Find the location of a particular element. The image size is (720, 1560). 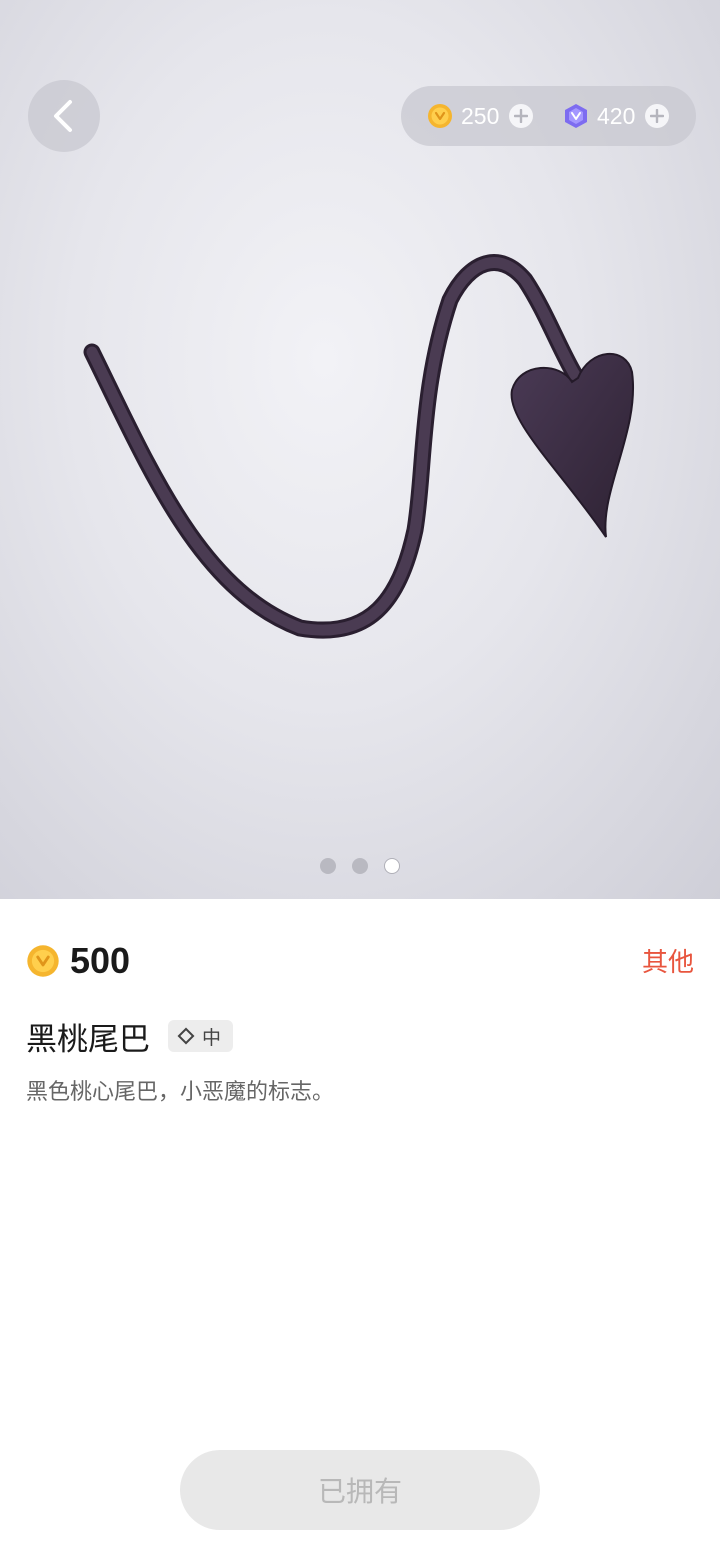

item-name: 黑桃尾巴 is located at coordinates (88, 1039).